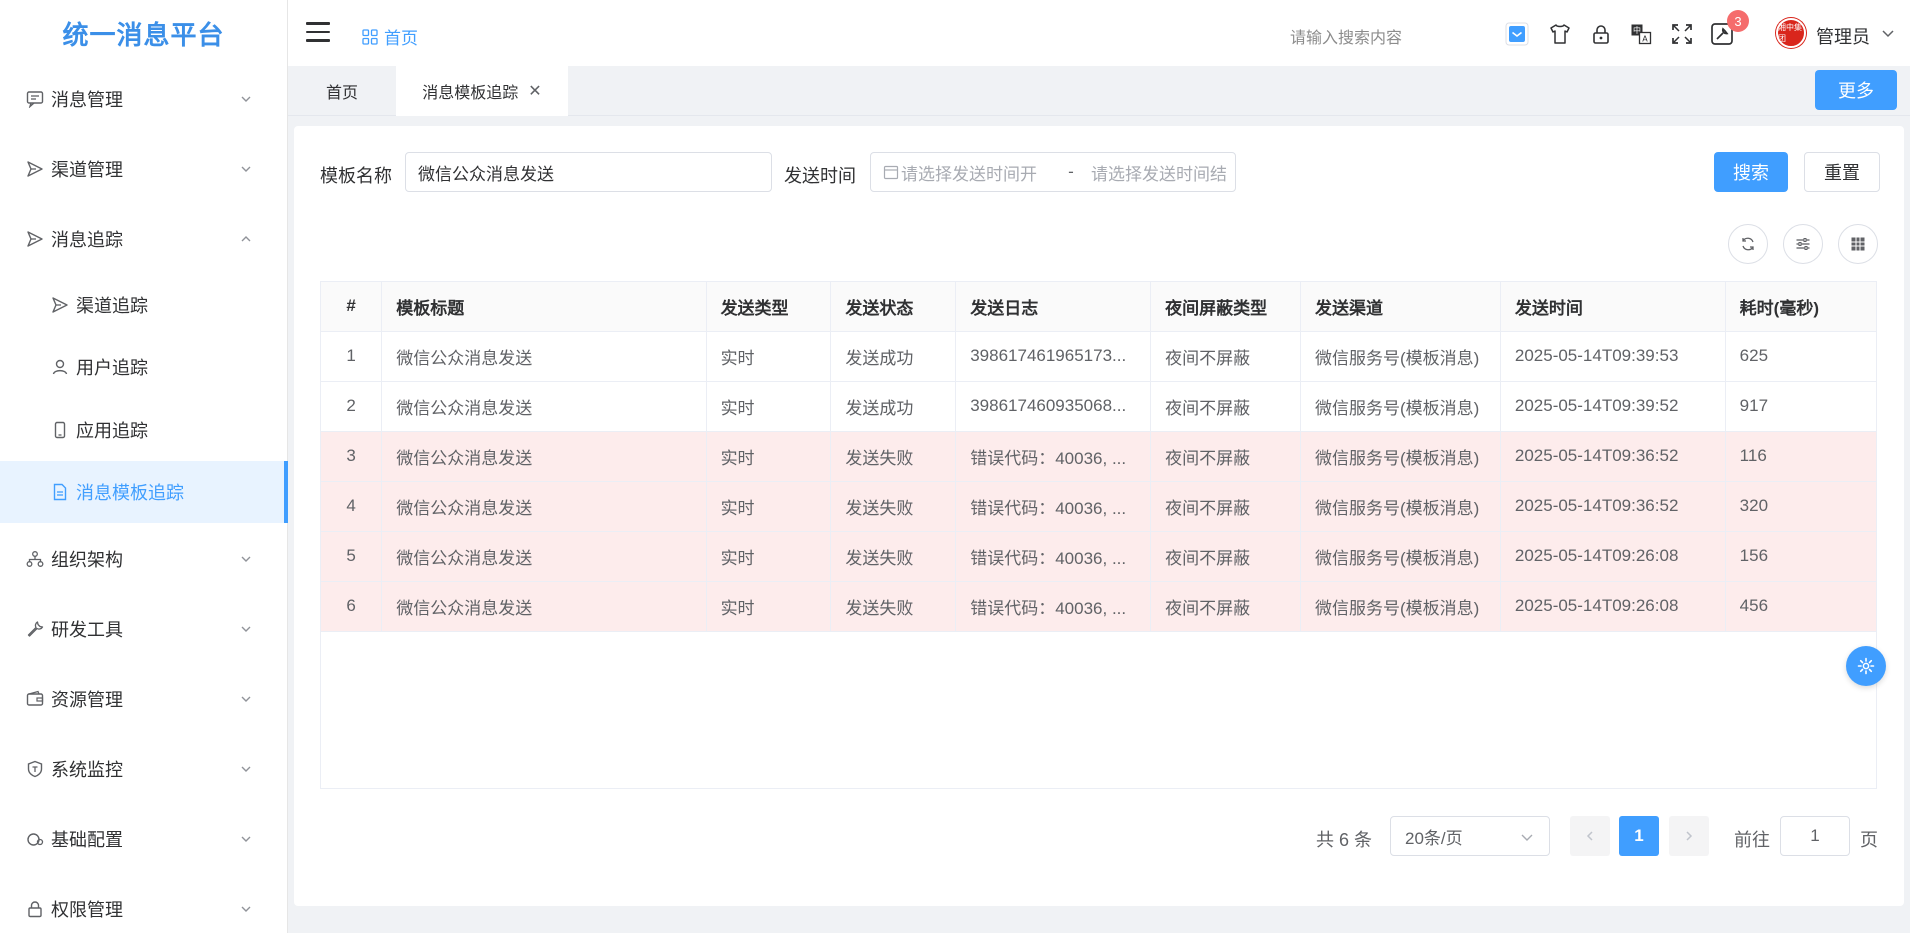  Describe the element at coordinates (1613, 356) in the screenshot. I see `cell-time: 2025-05-14T09:39:53` at that location.